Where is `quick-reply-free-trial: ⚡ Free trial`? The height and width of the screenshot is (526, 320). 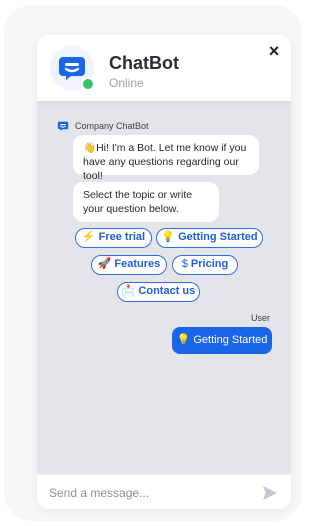
quick-reply-free-trial: ⚡ Free trial is located at coordinates (113, 238).